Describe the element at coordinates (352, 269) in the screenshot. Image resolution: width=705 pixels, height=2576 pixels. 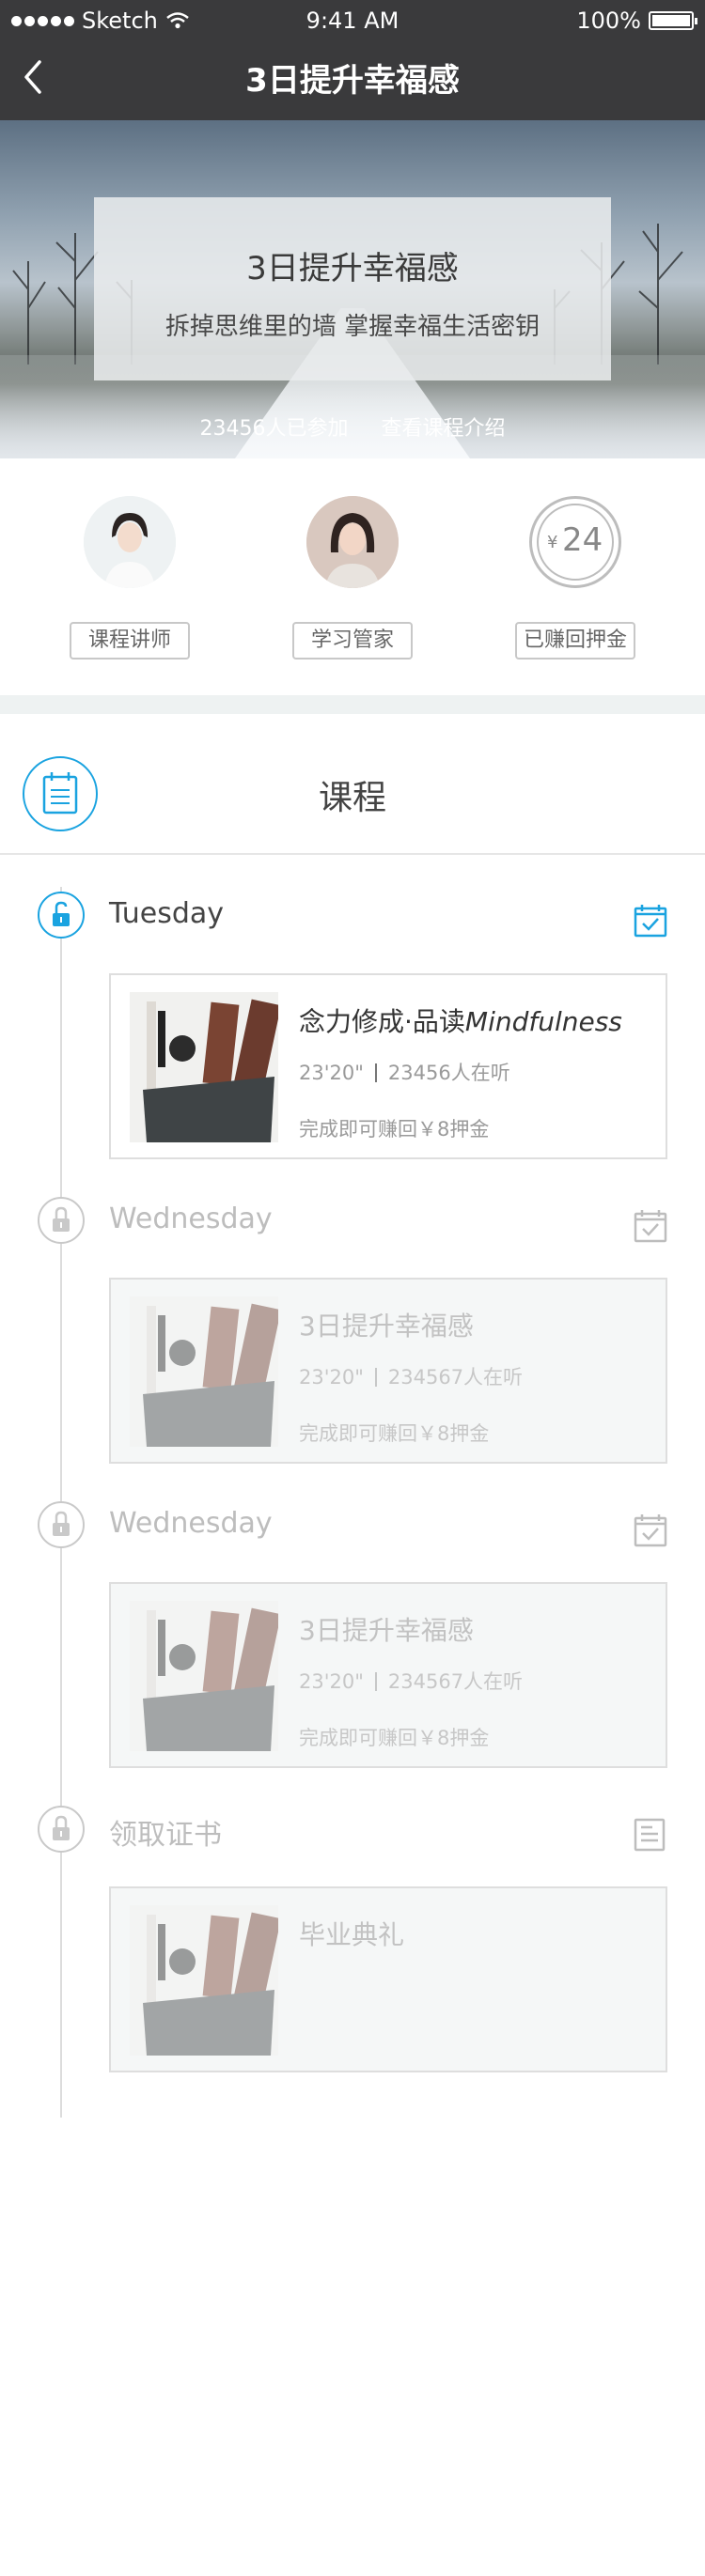
I see `hero-title: 3日提升幸福感` at that location.